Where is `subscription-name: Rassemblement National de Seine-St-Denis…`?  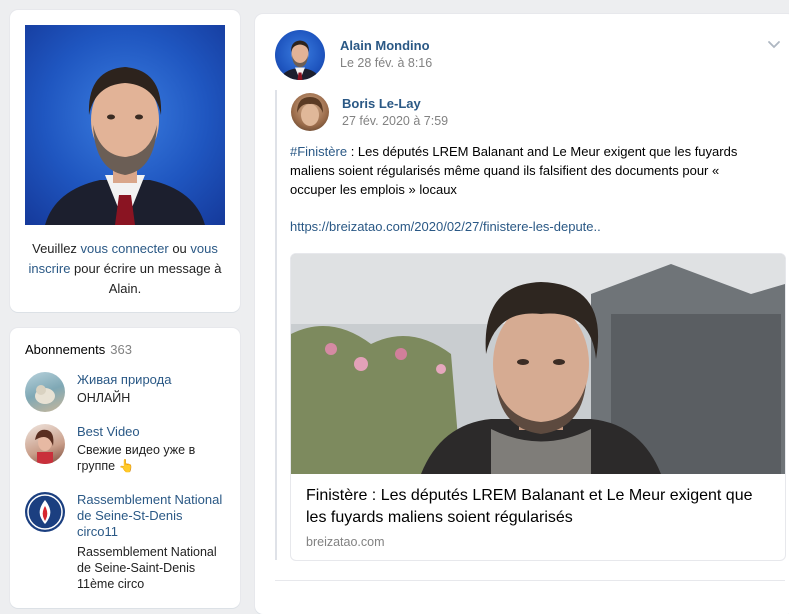 subscription-name: Rassemblement National de Seine-St-Denis… is located at coordinates (152, 516).